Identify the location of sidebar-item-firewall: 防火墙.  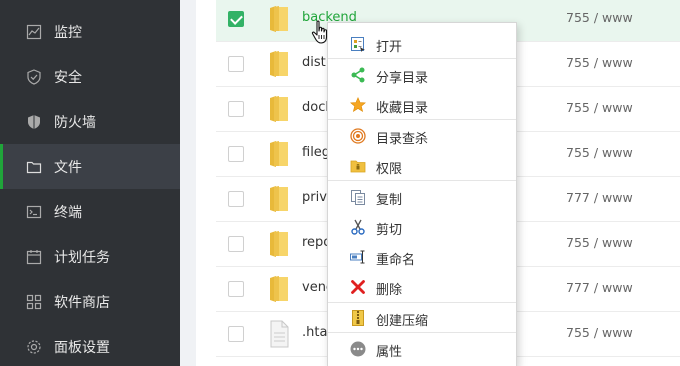
(90, 121).